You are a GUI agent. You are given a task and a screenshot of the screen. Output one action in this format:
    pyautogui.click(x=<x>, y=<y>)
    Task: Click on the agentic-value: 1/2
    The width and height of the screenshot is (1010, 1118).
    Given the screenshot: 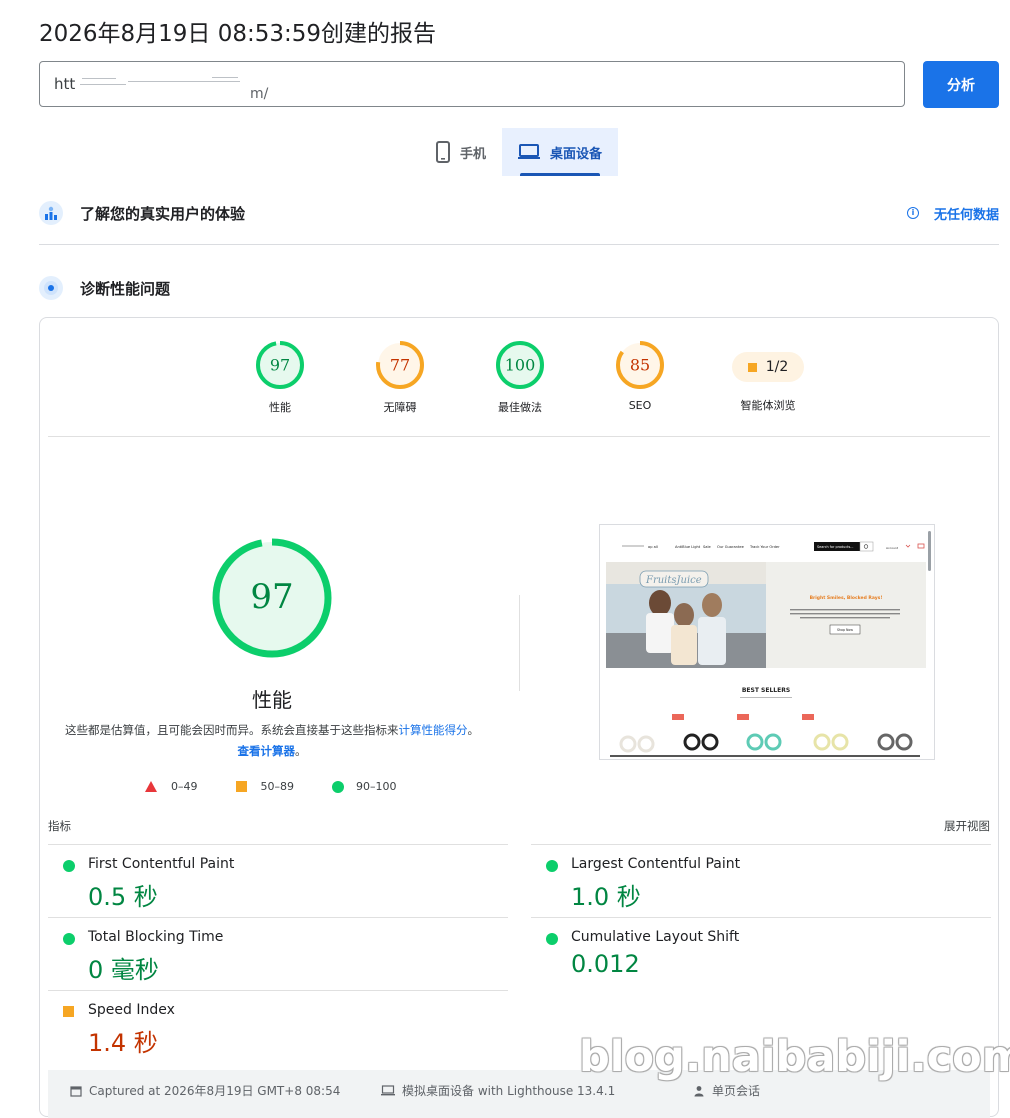 What is the action you would take?
    pyautogui.click(x=777, y=367)
    